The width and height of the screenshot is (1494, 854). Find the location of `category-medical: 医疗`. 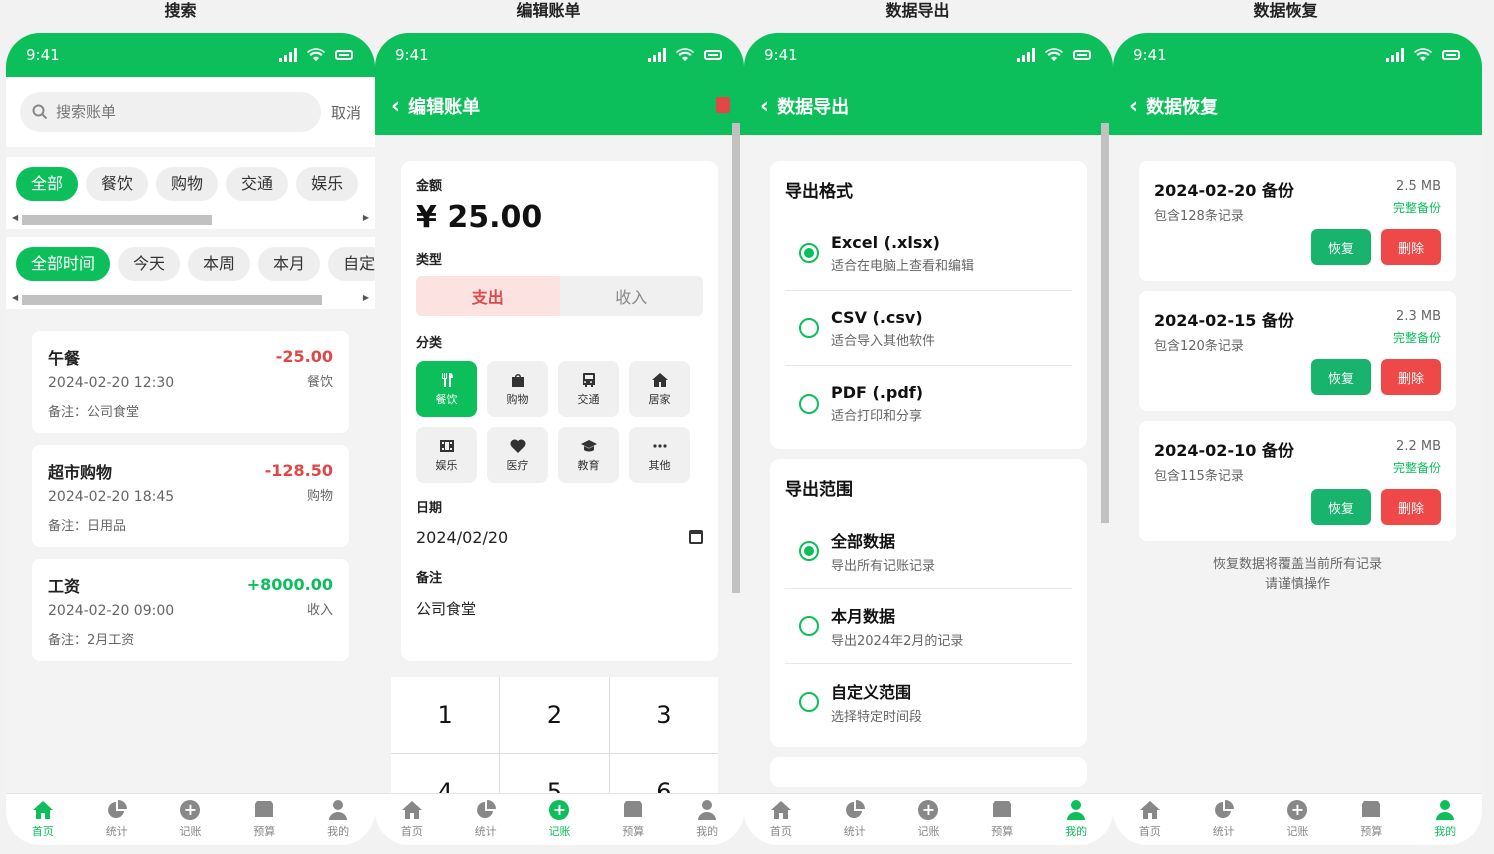

category-medical: 医疗 is located at coordinates (517, 455).